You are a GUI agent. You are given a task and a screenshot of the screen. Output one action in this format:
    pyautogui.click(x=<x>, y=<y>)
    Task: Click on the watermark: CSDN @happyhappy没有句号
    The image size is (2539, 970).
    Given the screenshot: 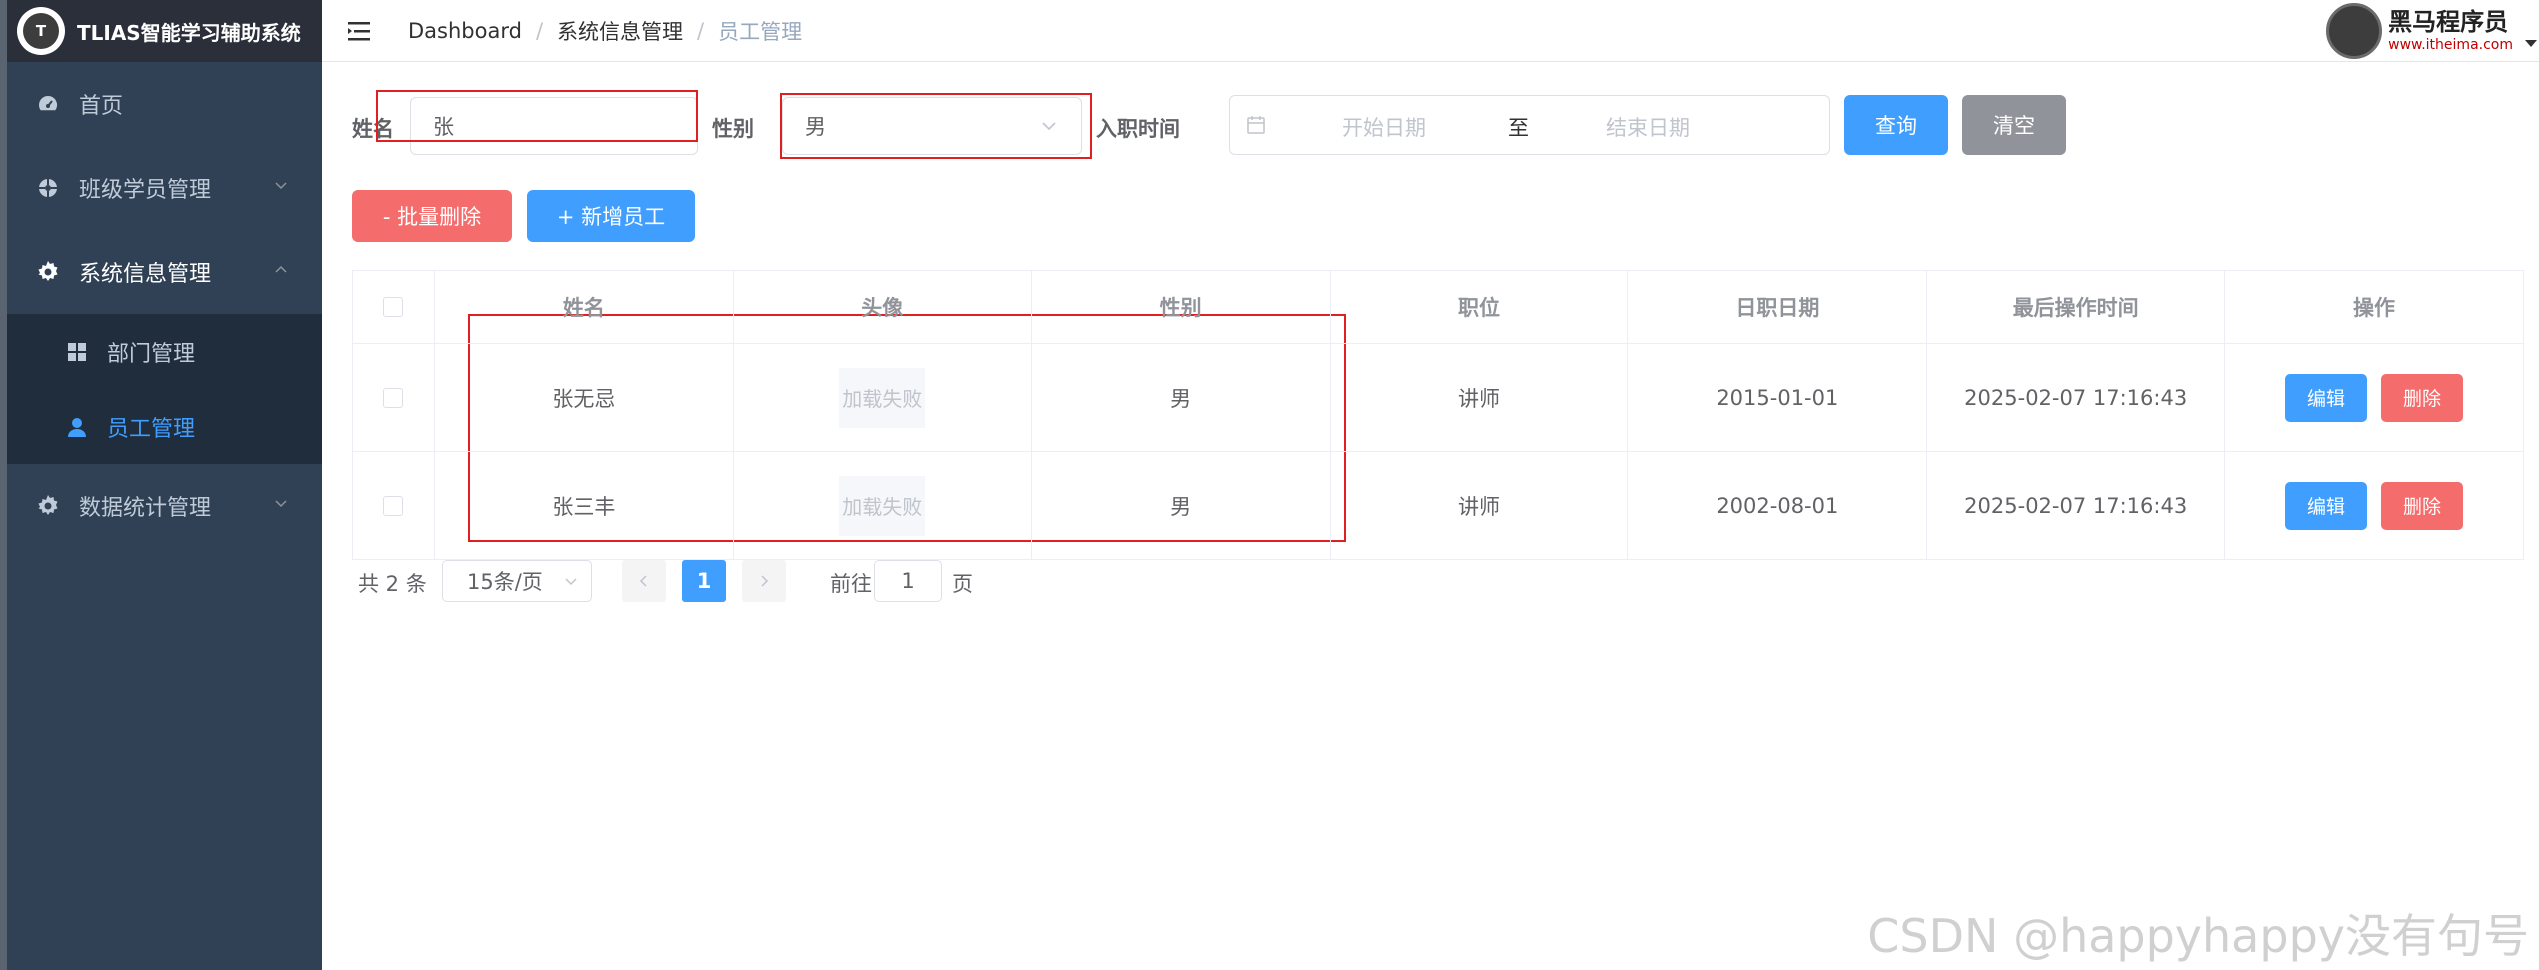 What is the action you would take?
    pyautogui.click(x=2198, y=936)
    